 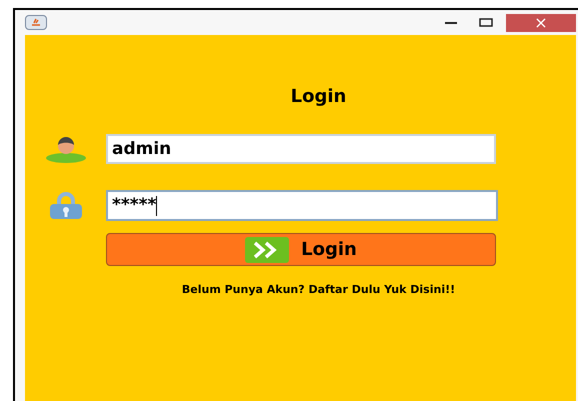 What do you see at coordinates (66, 149) in the screenshot?
I see `user-icon` at bounding box center [66, 149].